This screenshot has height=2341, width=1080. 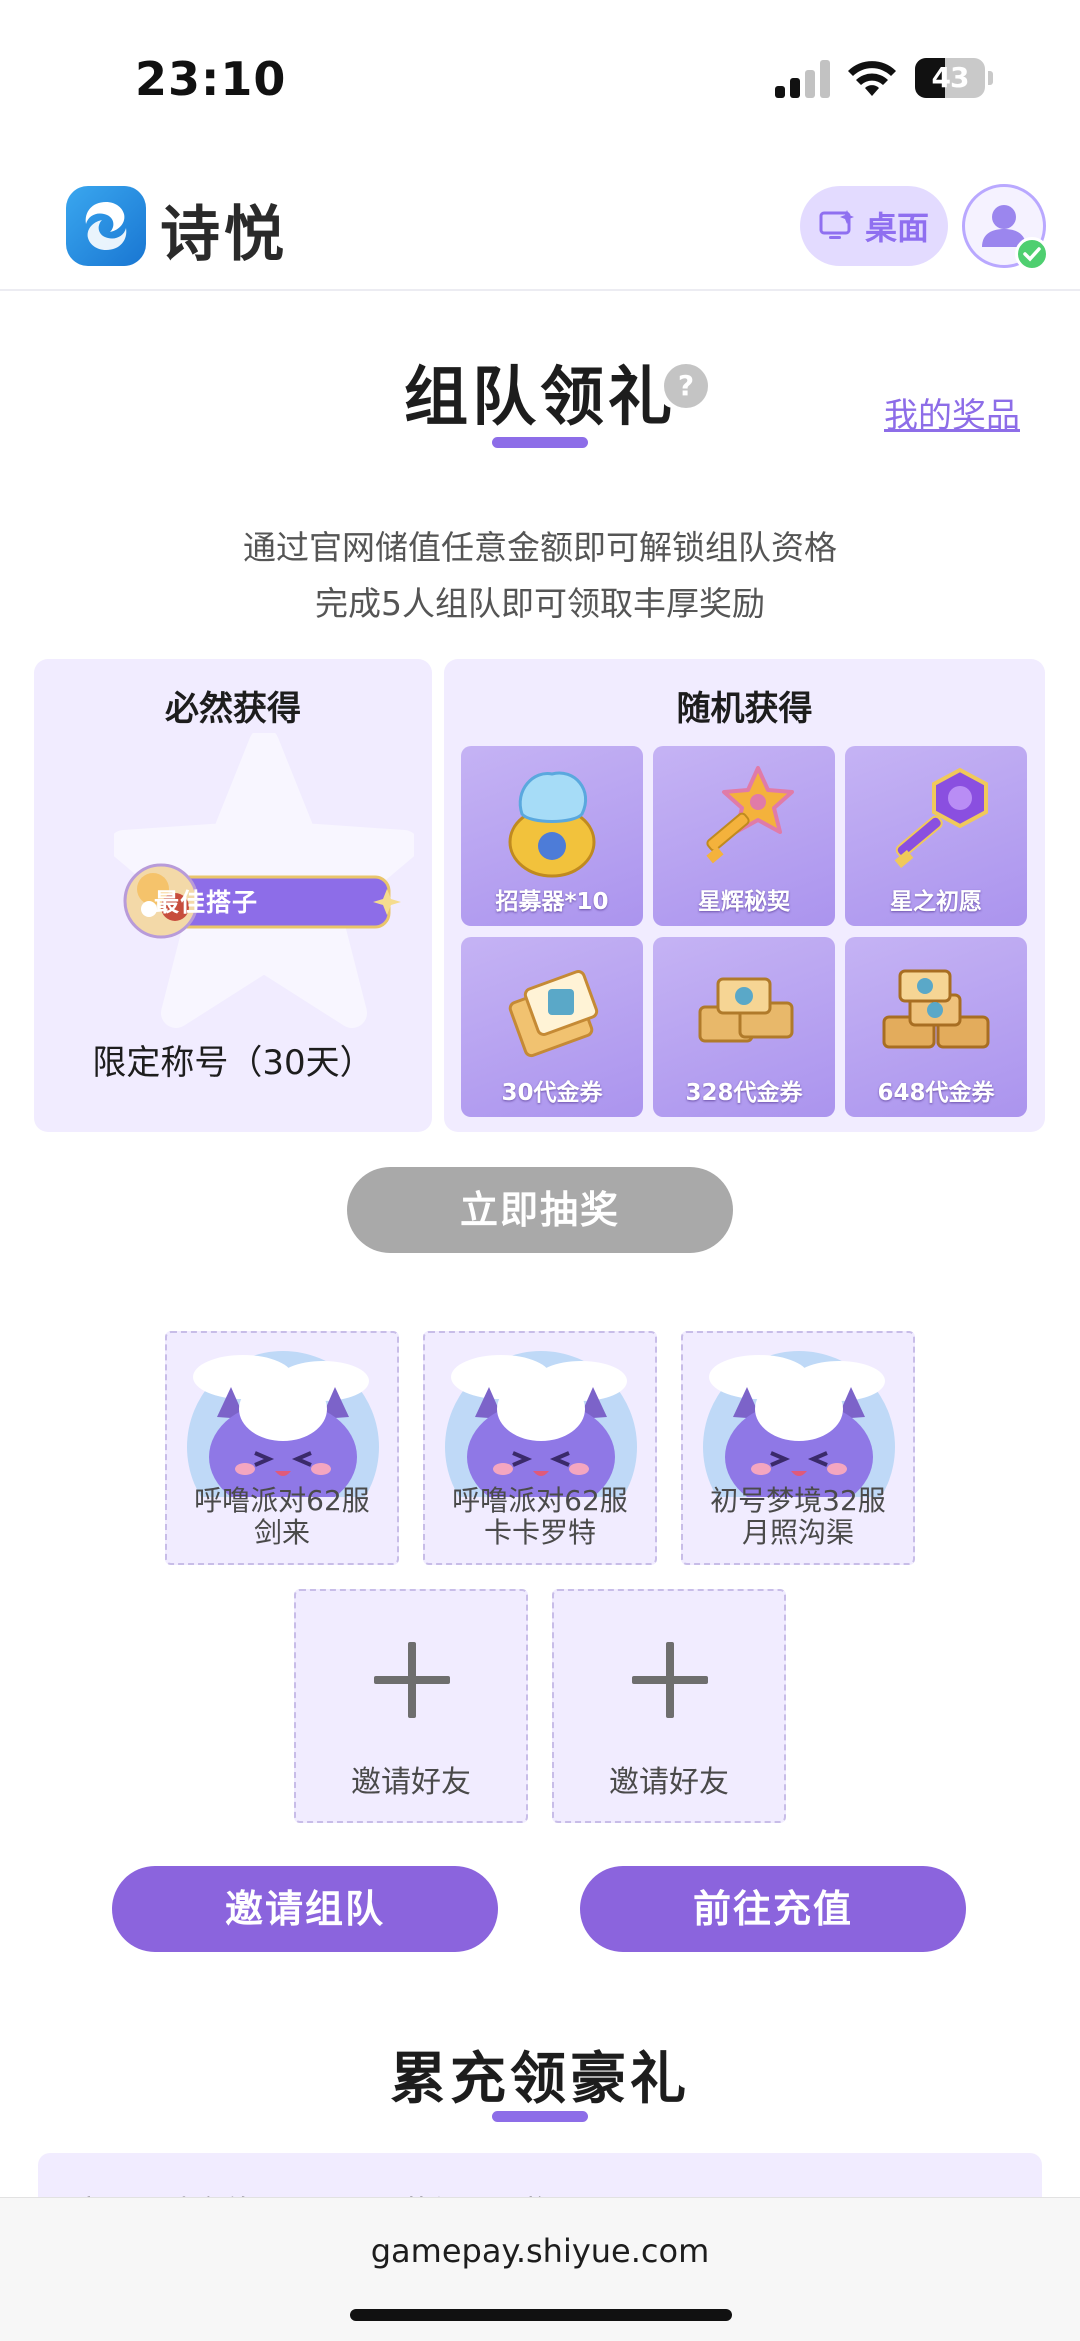 I want to click on team-member-slot: 呼噜派对62服 卡卡罗特, so click(x=540, y=1448).